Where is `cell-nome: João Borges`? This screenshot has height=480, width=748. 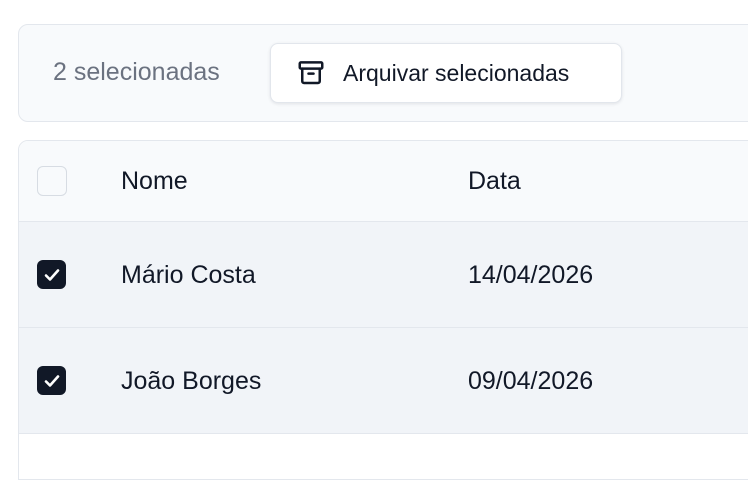
cell-nome: João Borges is located at coordinates (191, 381).